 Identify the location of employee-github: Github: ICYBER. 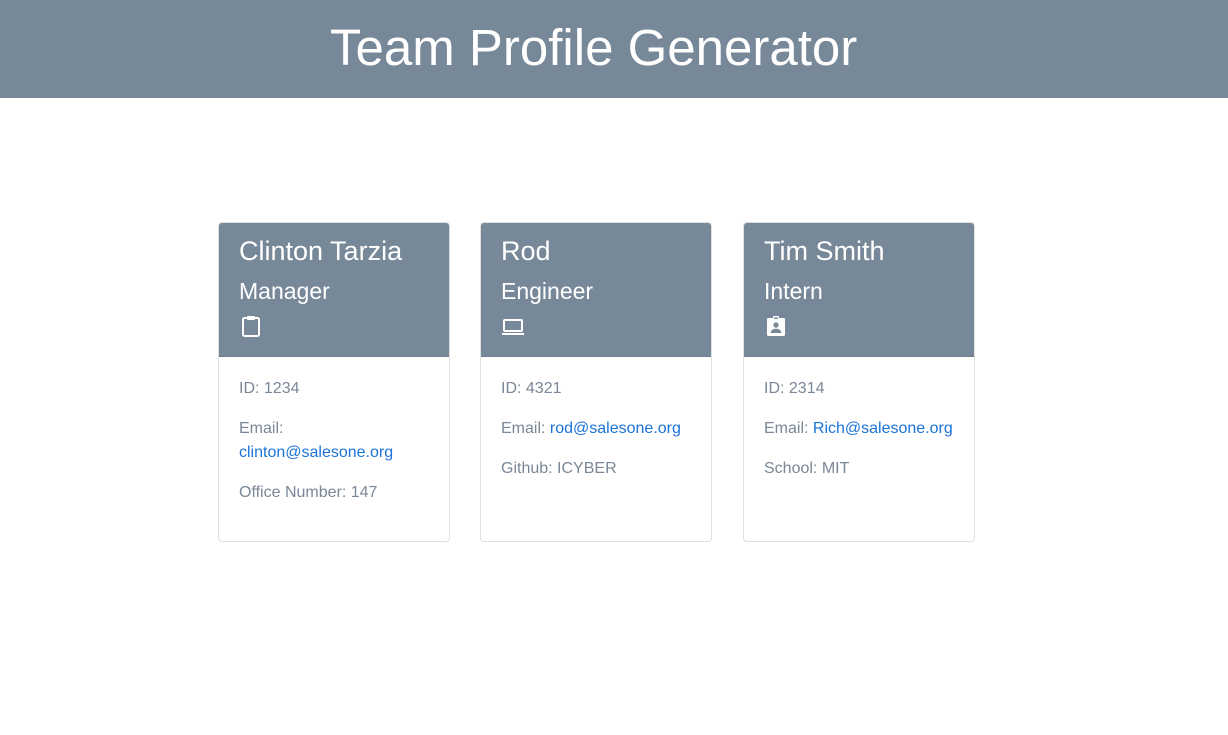
(596, 469).